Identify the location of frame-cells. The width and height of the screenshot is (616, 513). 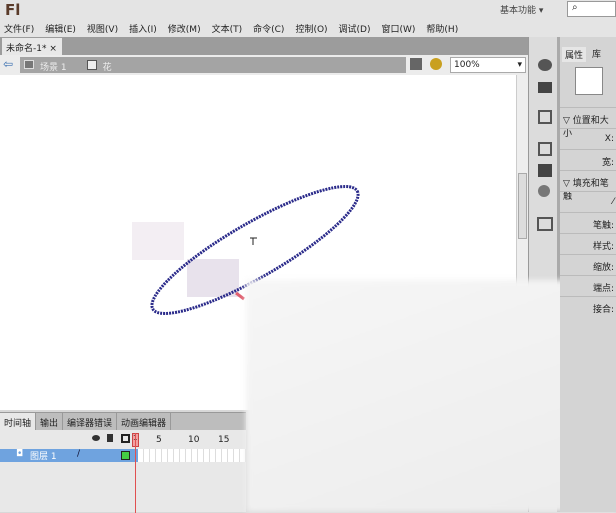
(192, 455).